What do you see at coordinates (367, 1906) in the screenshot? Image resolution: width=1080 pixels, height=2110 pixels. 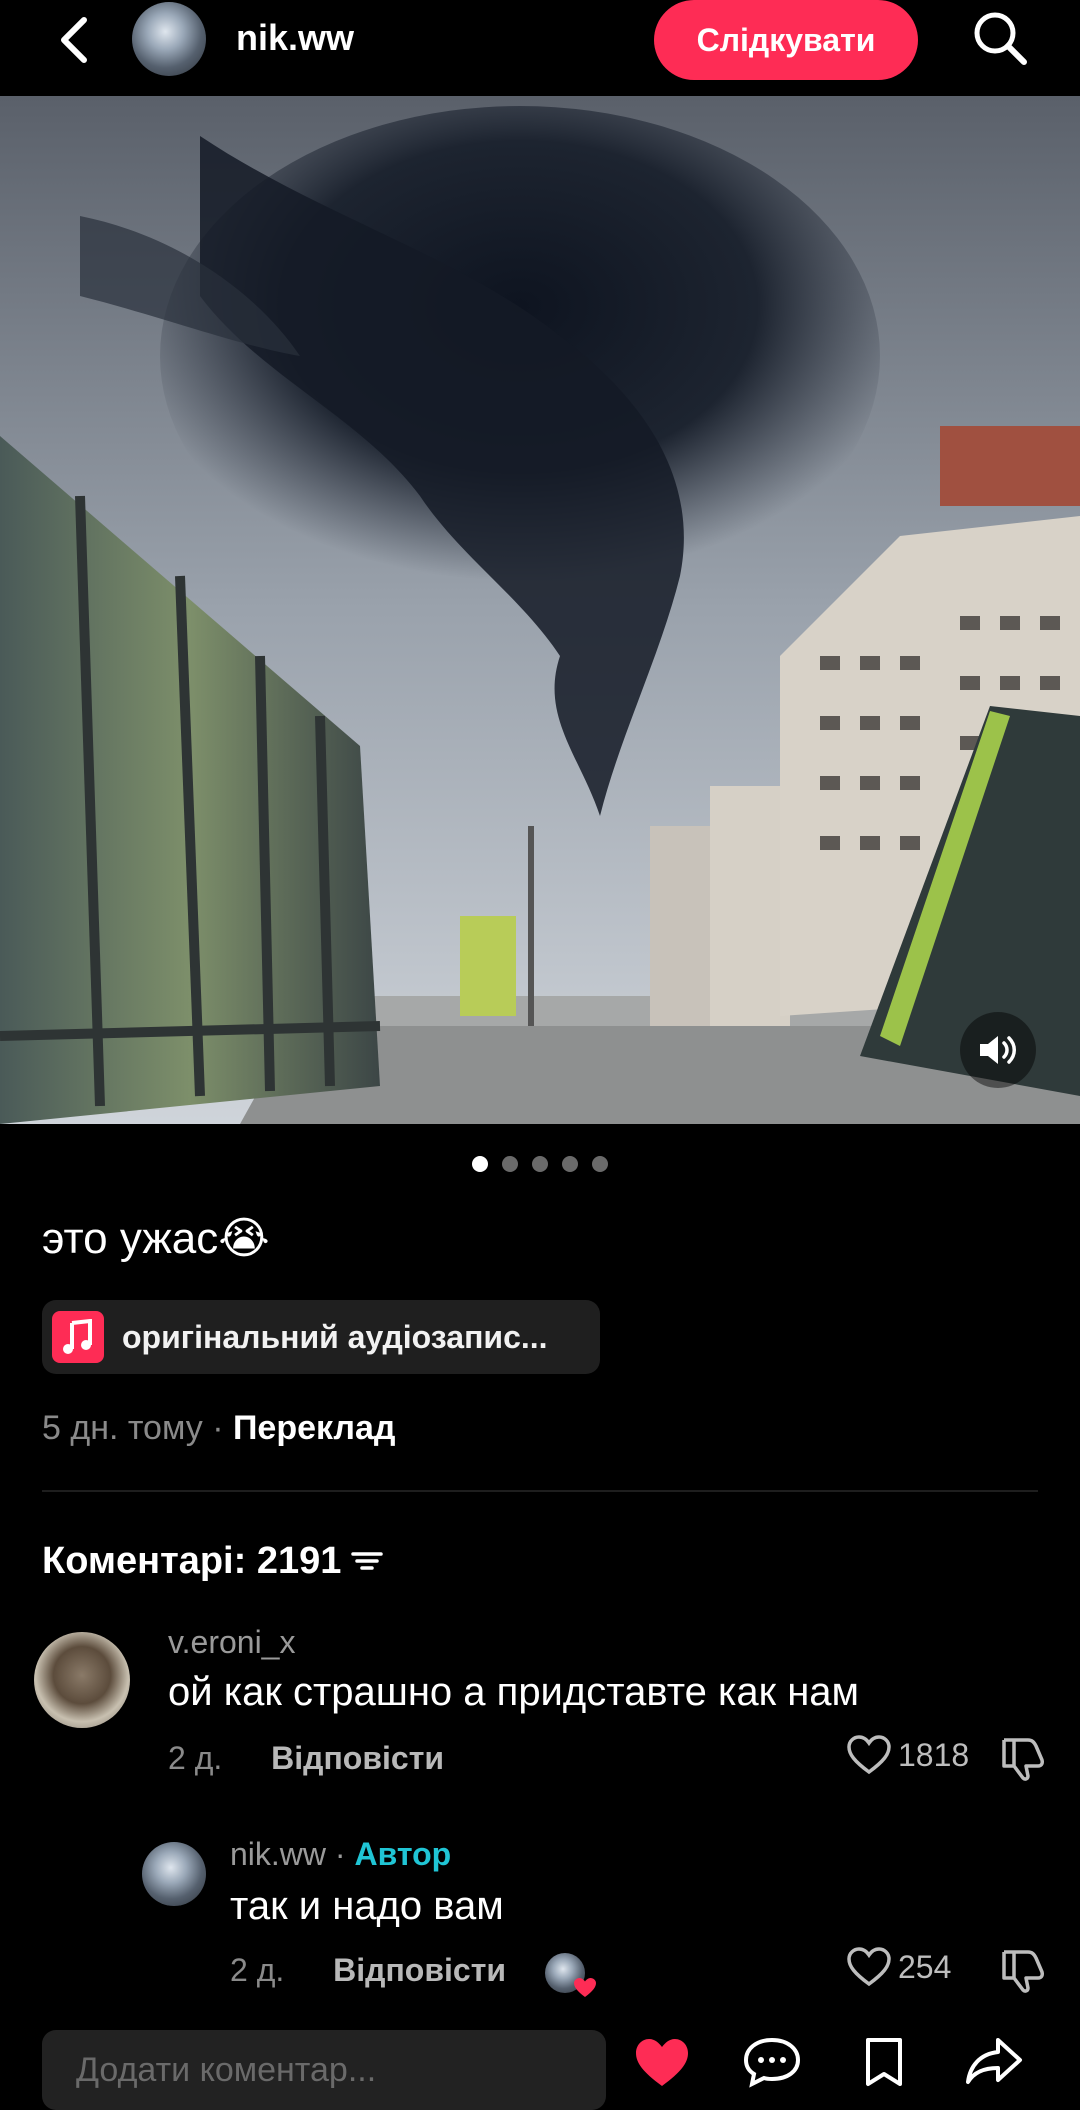 I see `reply-text: так и надо вам` at bounding box center [367, 1906].